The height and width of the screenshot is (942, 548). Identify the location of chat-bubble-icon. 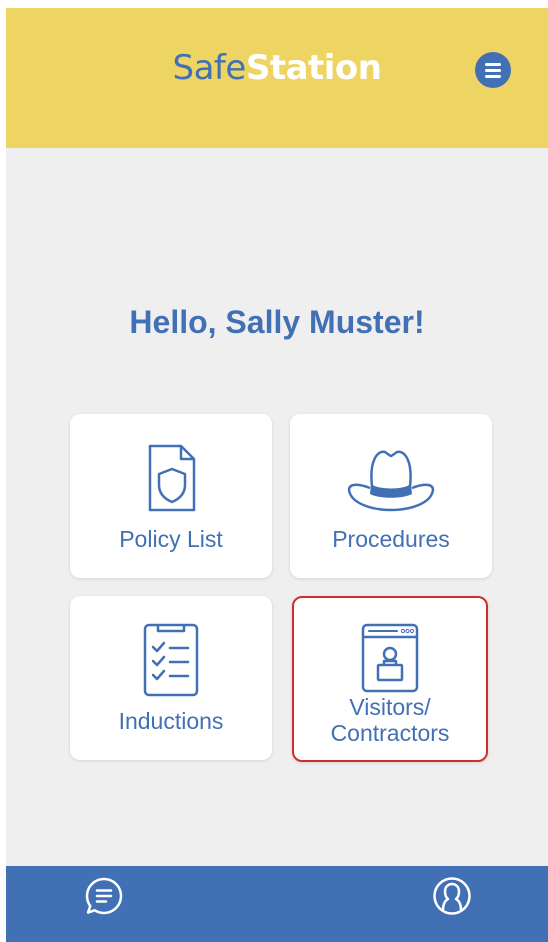
(104, 896).